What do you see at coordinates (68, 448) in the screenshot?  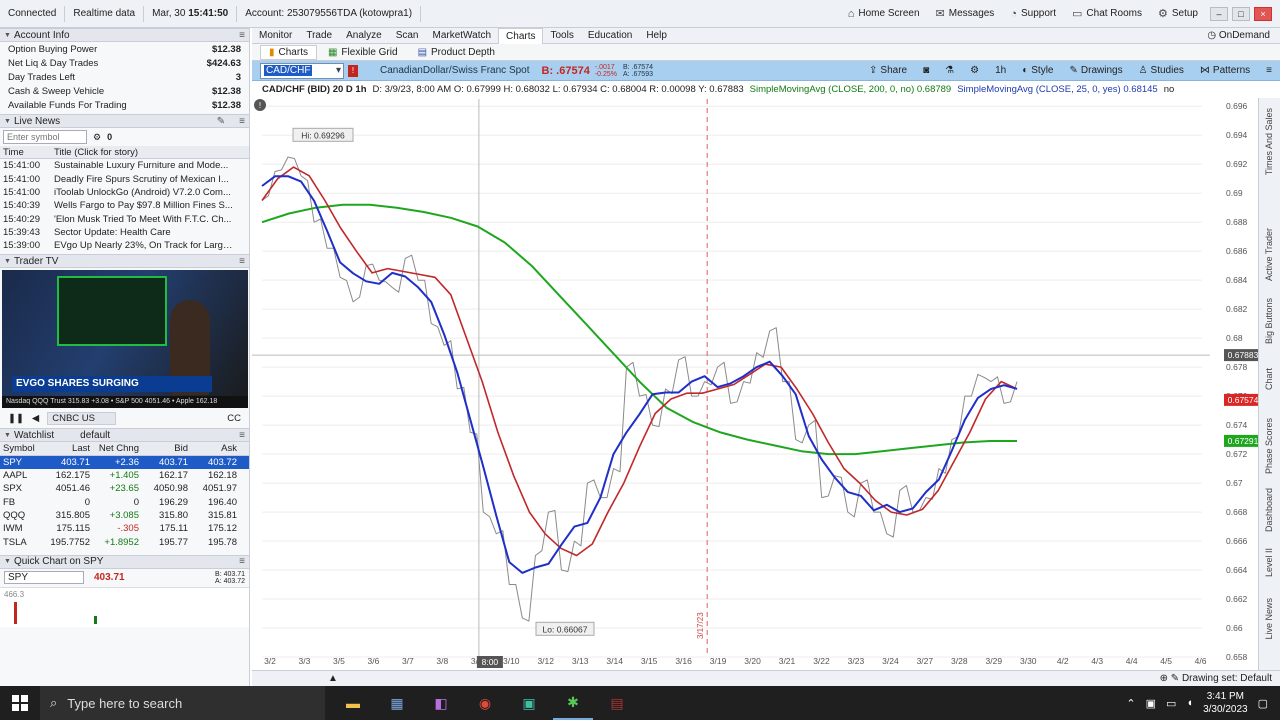 I see `wl-col-last: Last` at bounding box center [68, 448].